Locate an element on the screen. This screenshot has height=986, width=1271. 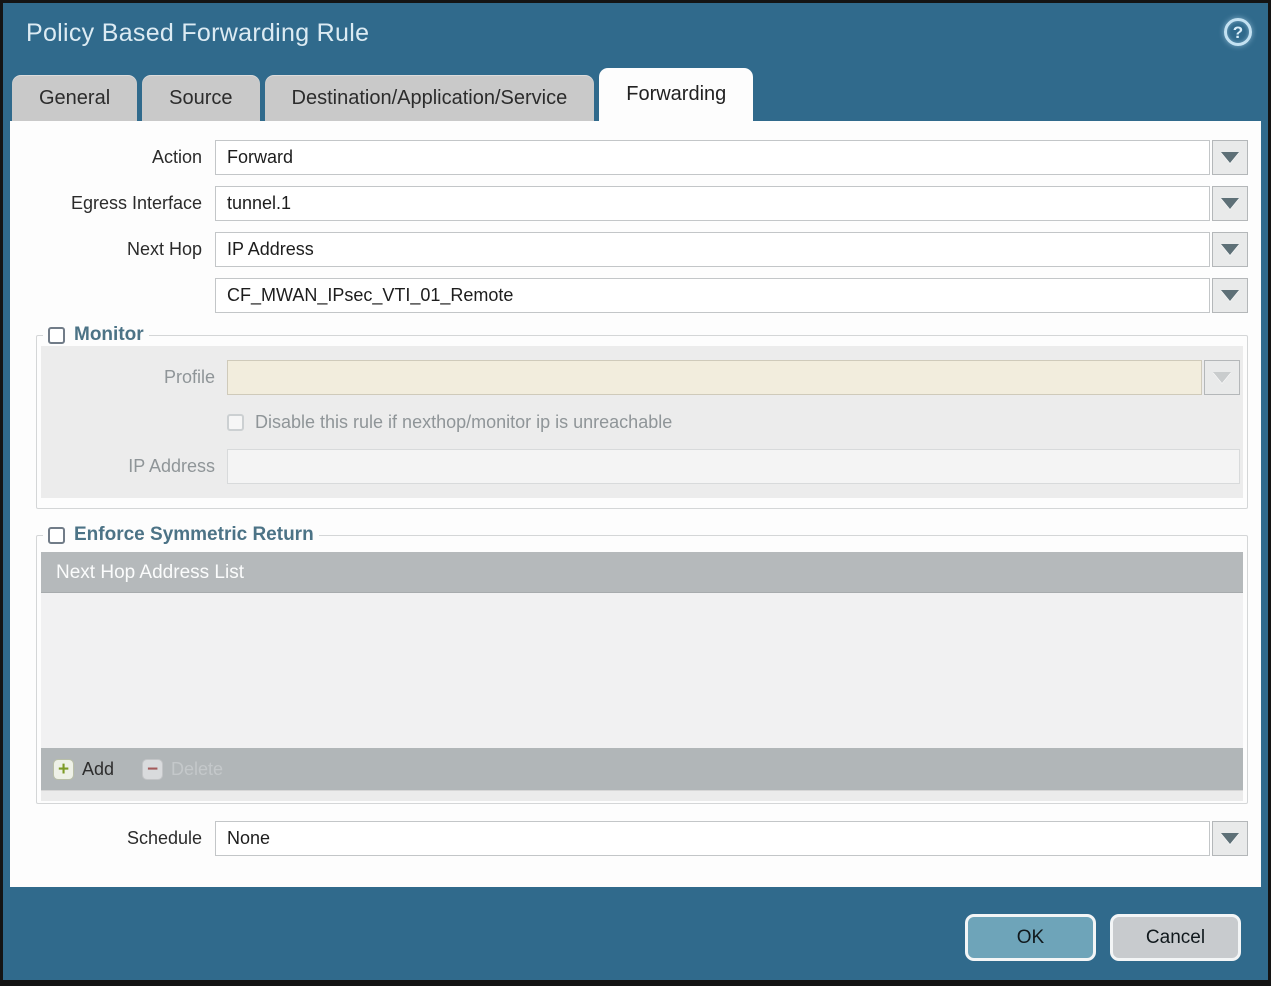
dialog-title: Policy Based Forwarding Rule is located at coordinates (198, 33).